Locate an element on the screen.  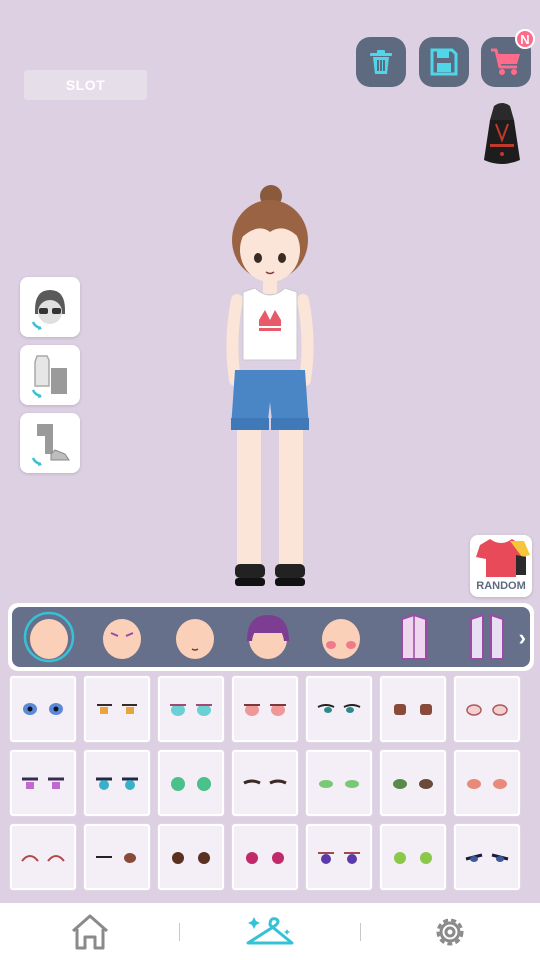
random-shirt-icon is located at coordinates (503, 558).